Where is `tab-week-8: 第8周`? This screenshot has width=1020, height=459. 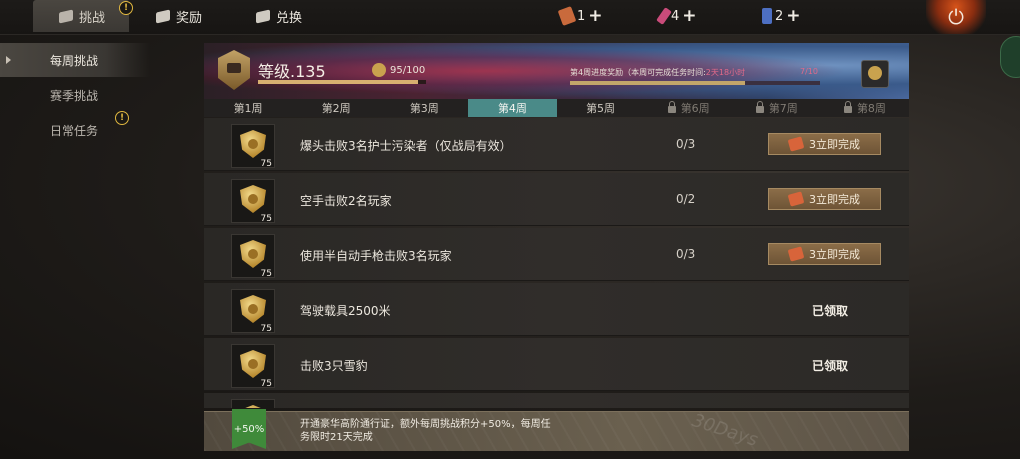
tab-week-8: 第8周 is located at coordinates (865, 108).